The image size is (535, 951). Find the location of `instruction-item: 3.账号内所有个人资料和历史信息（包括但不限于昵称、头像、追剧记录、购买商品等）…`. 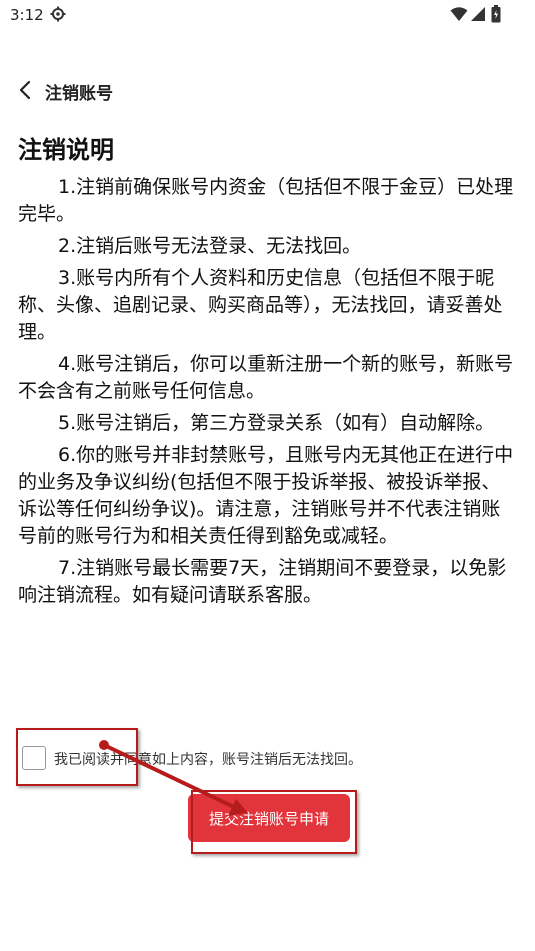

instruction-item: 3.账号内所有个人资料和历史信息（包括但不限于昵称、头像、追剧记录、购买商品等）… is located at coordinates (260, 305).